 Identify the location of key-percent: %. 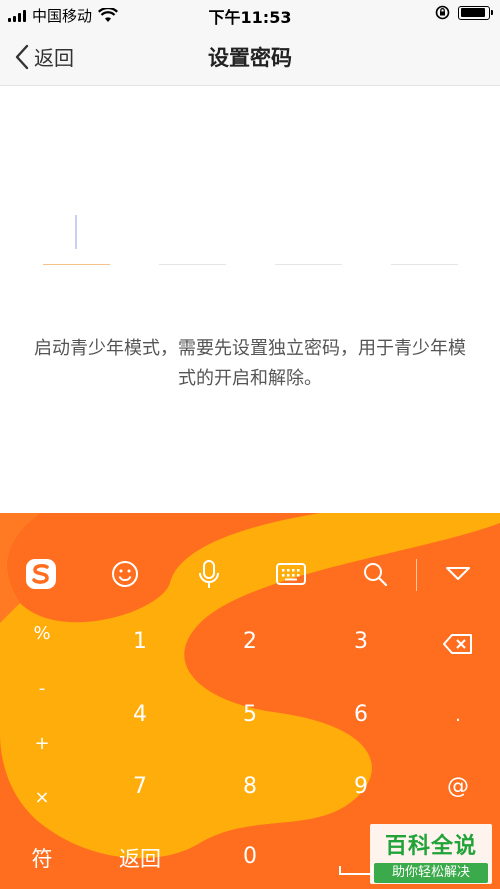
(42, 633).